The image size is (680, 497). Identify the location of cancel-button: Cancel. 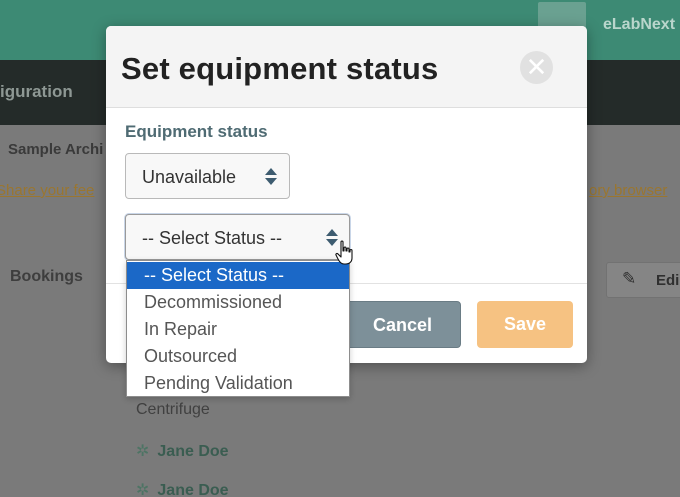
(402, 324).